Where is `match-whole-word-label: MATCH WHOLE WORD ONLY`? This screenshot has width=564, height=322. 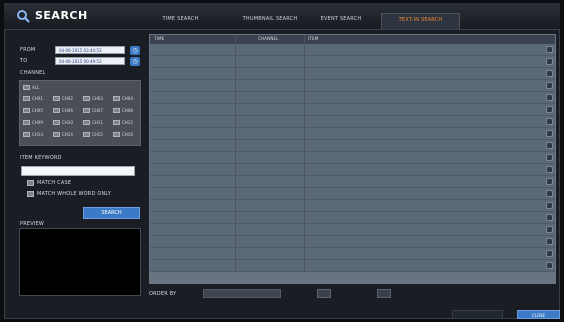
match-whole-word-label: MATCH WHOLE WORD ONLY is located at coordinates (74, 194).